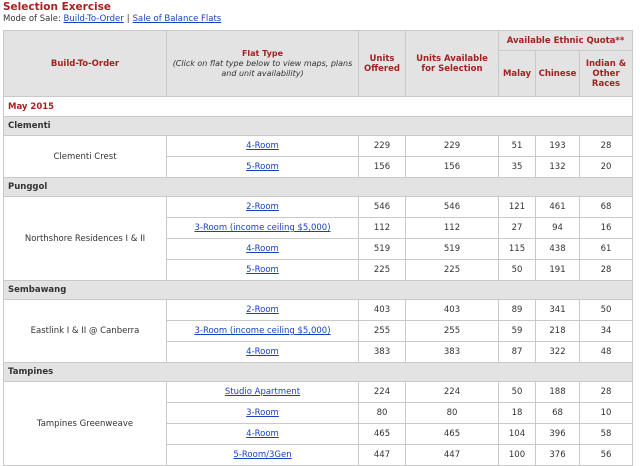 This screenshot has height=466, width=640. Describe the element at coordinates (452, 270) in the screenshot. I see `units-available-cell: 225` at that location.